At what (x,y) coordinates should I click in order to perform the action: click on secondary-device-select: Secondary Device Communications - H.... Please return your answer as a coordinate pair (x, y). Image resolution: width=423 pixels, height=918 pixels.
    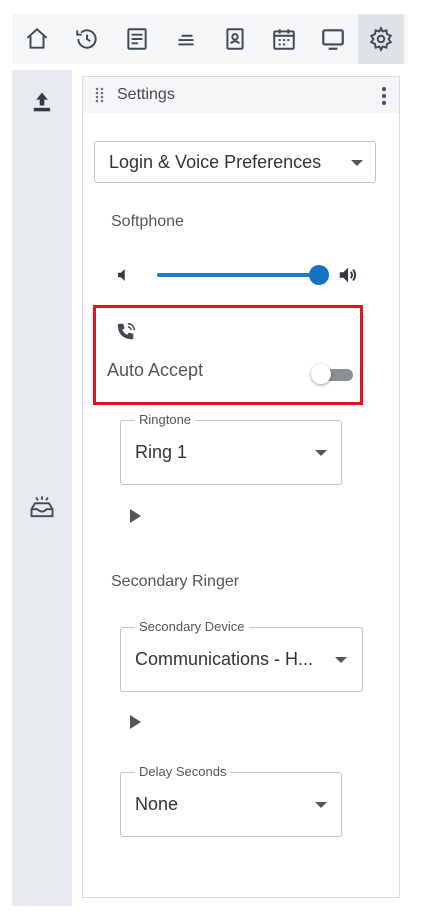
    Looking at the image, I should click on (241, 655).